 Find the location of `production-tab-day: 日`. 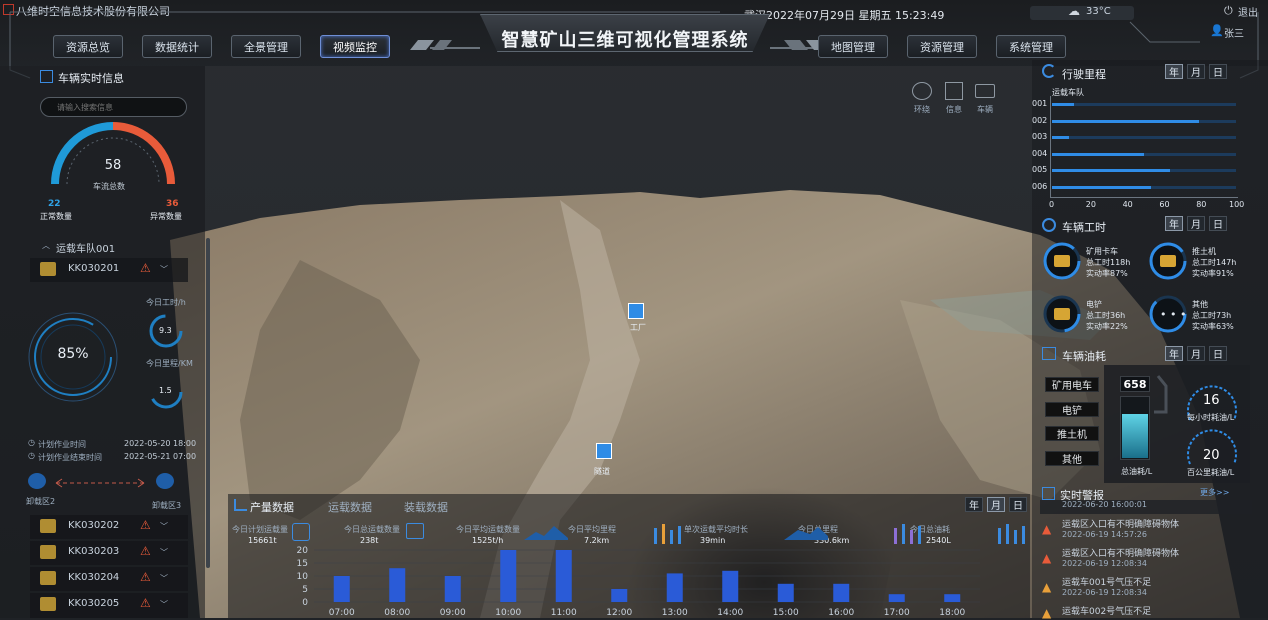

production-tab-day: 日 is located at coordinates (1018, 504).